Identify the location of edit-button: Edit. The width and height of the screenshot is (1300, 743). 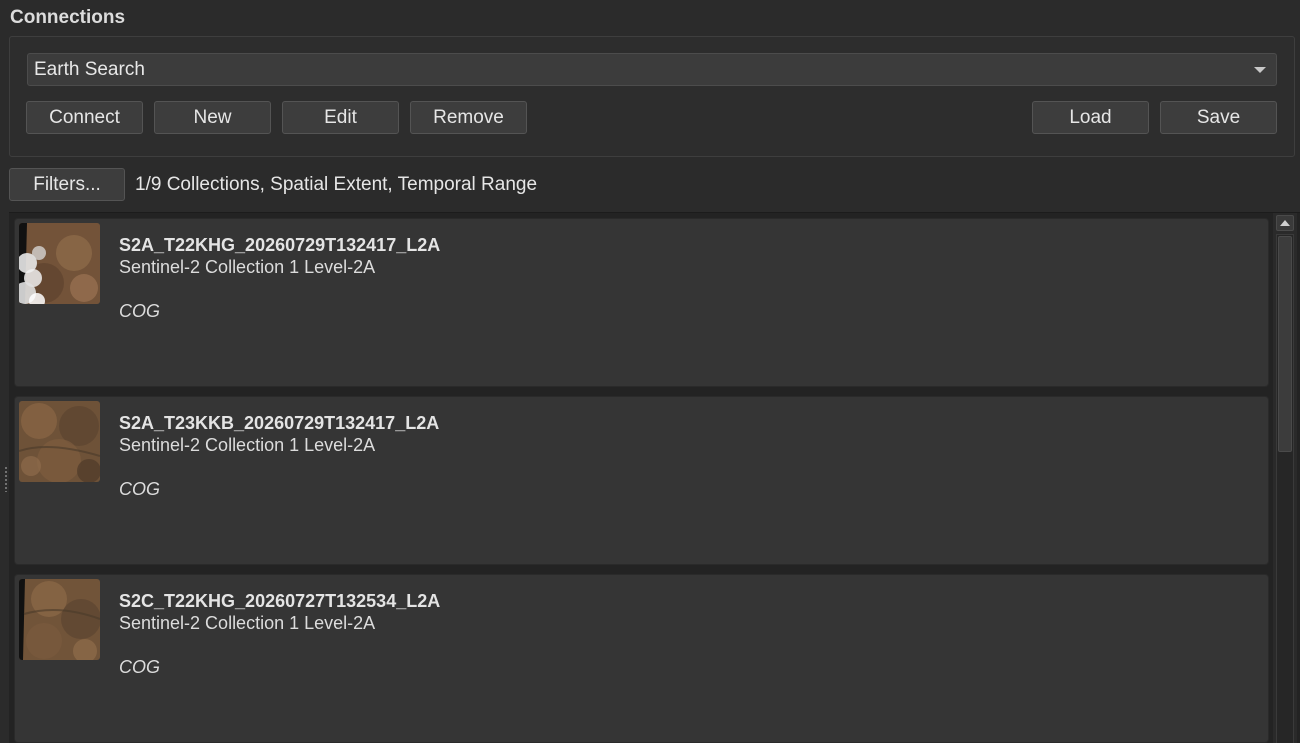
(340, 117).